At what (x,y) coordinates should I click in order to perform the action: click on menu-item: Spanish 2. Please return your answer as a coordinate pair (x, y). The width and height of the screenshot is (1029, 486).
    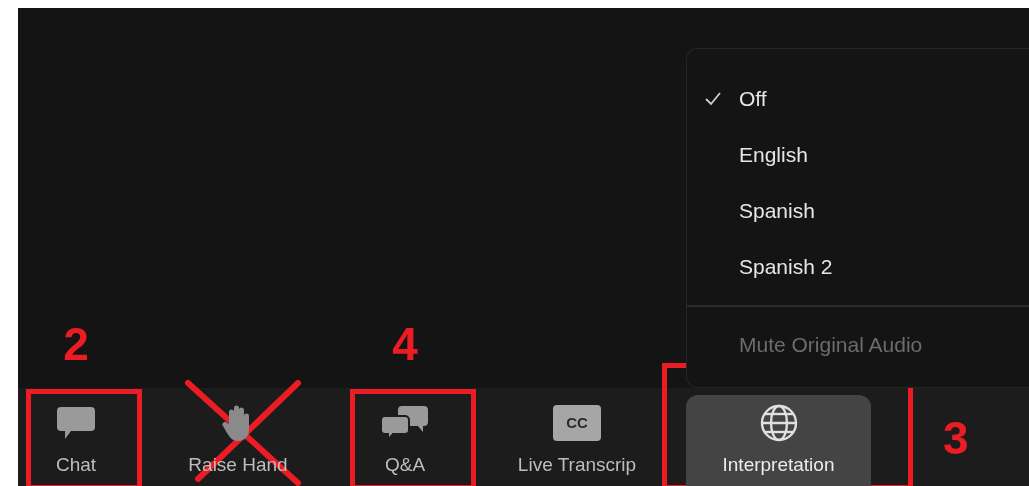
    Looking at the image, I should click on (858, 267).